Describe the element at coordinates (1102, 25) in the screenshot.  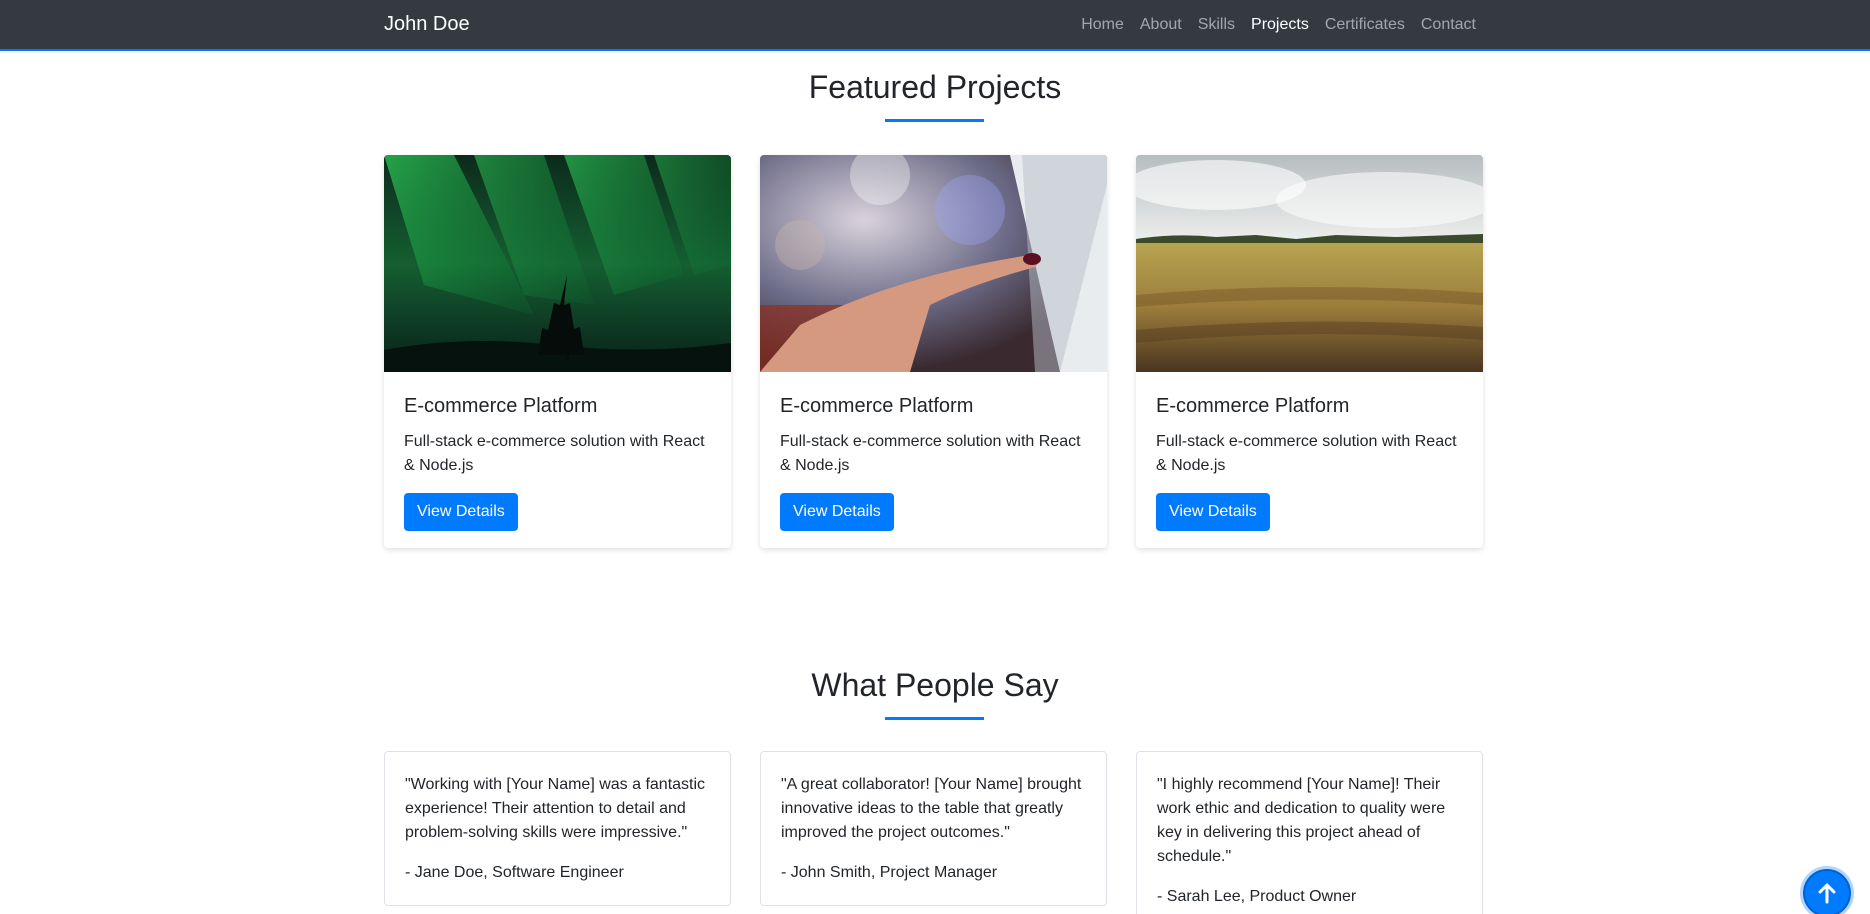
I see `nav-link-home: Home` at that location.